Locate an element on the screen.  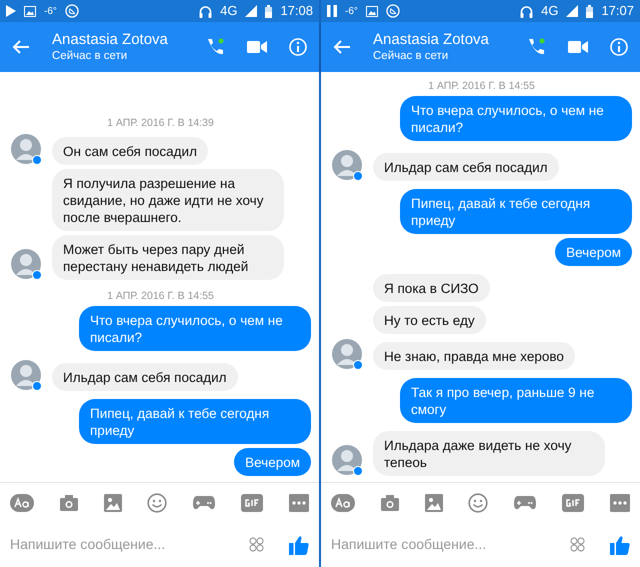
message-bubble: Я получила разрешение на свидание, но даже идти не хочу после вчерашнего. is located at coordinates (168, 200).